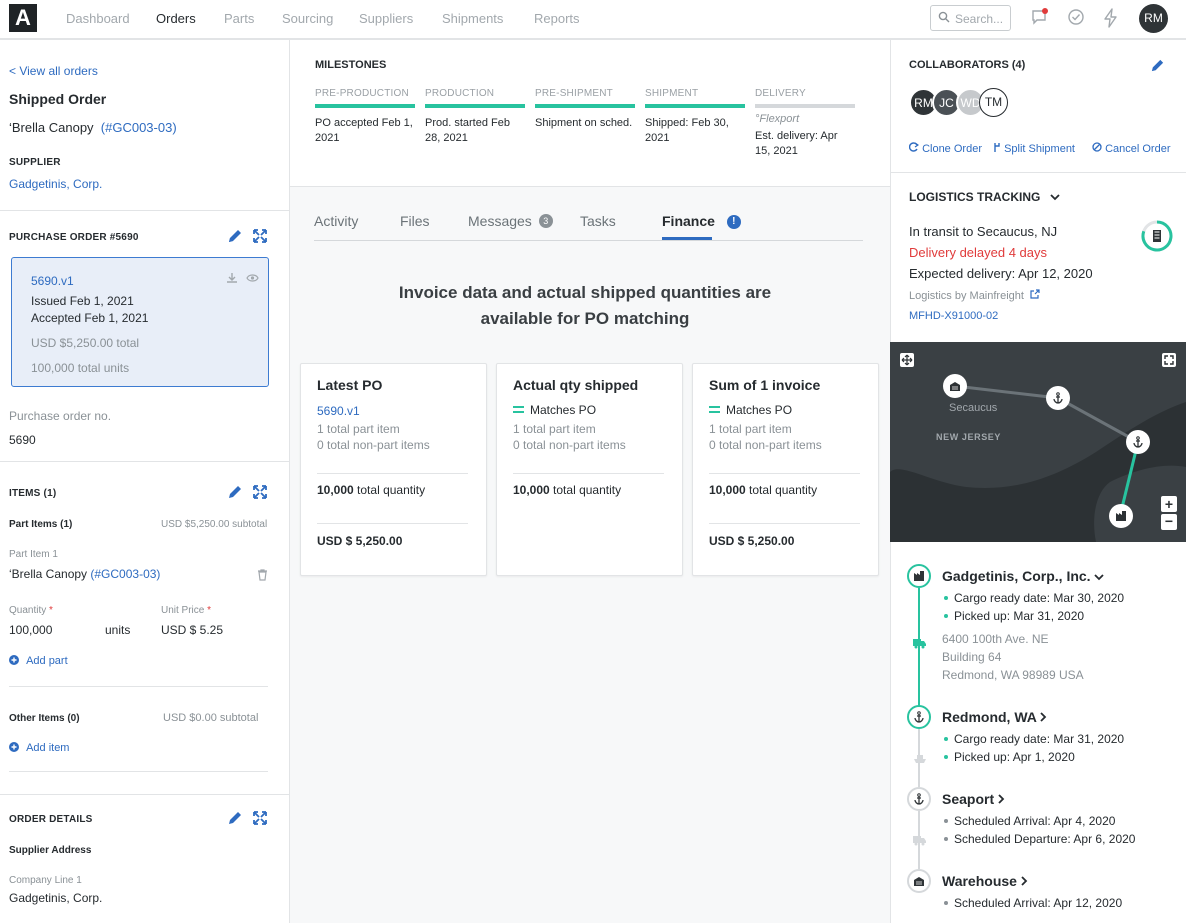  What do you see at coordinates (1169, 360) in the screenshot?
I see `fullscreen-icon` at bounding box center [1169, 360].